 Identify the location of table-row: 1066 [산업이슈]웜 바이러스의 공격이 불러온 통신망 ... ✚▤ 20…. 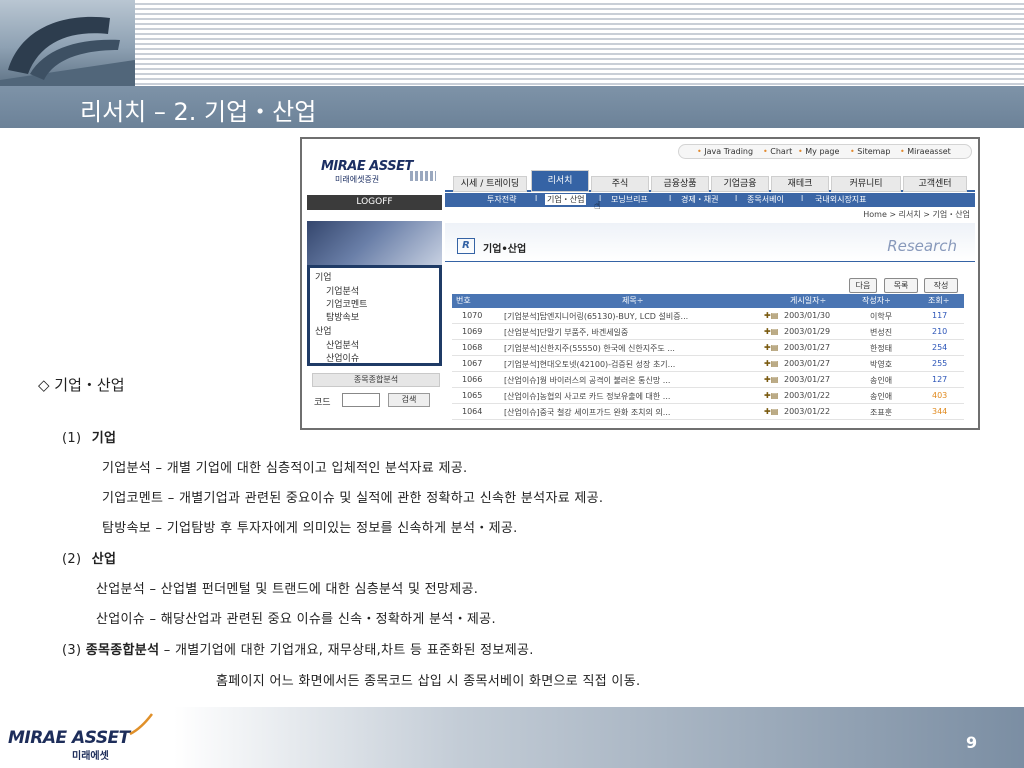
(708, 380).